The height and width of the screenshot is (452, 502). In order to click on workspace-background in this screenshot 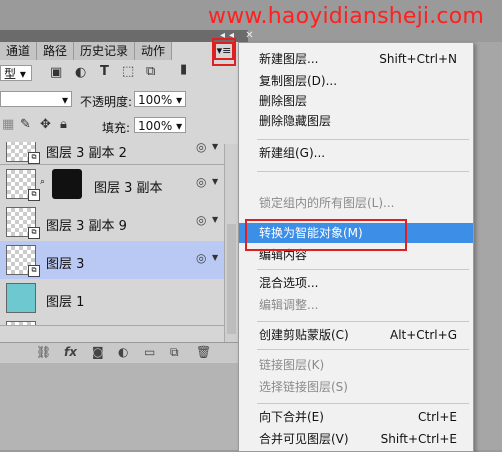, I will do `click(119, 406)`.